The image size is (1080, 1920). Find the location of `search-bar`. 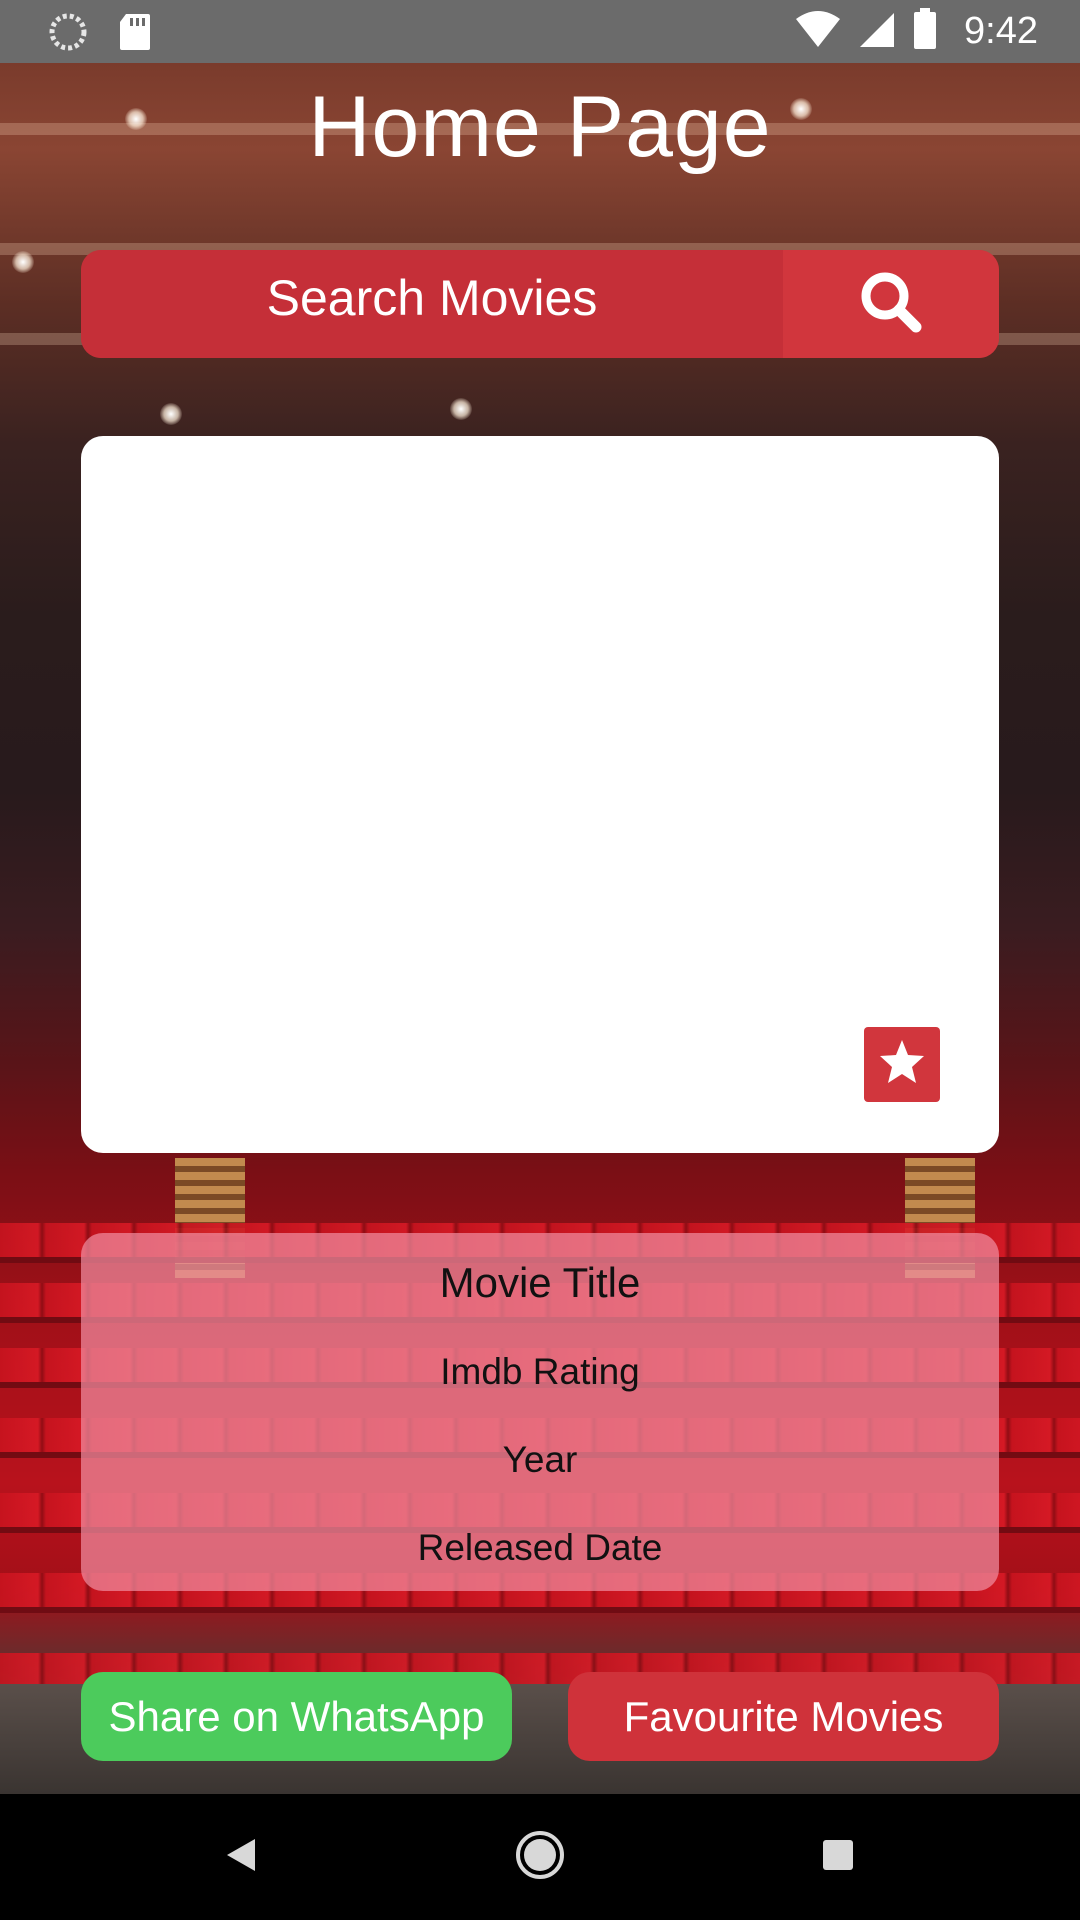

search-bar is located at coordinates (540, 304).